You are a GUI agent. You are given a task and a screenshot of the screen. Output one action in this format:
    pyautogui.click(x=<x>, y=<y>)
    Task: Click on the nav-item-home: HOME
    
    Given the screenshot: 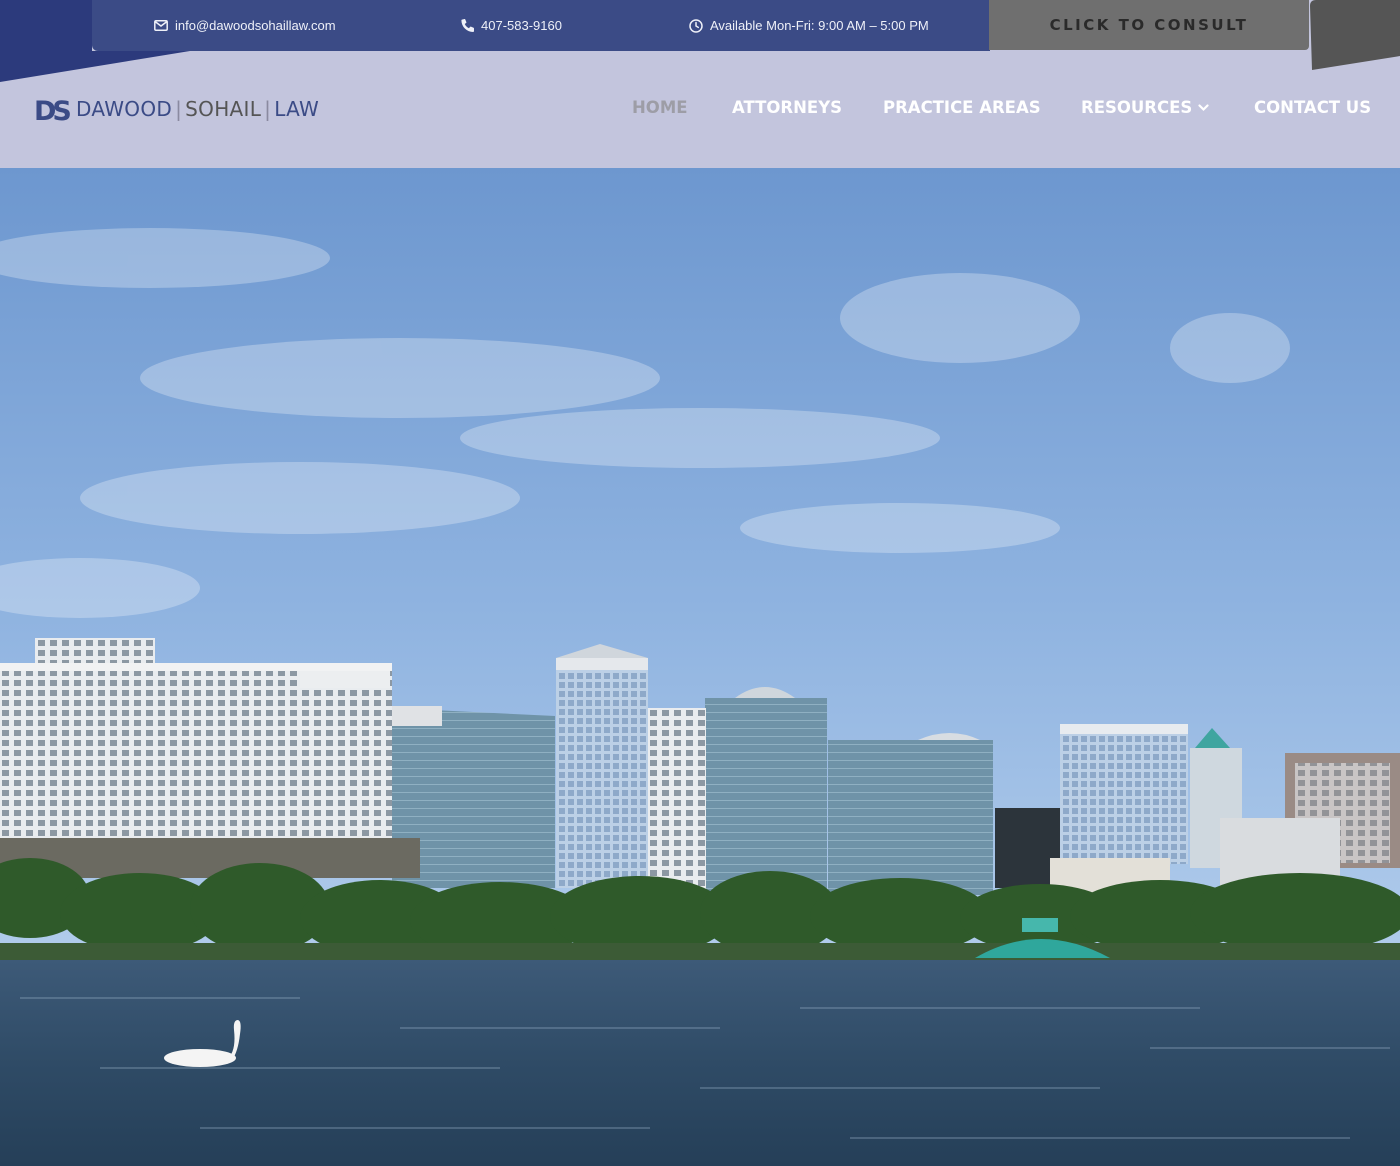 What is the action you would take?
    pyautogui.click(x=660, y=107)
    